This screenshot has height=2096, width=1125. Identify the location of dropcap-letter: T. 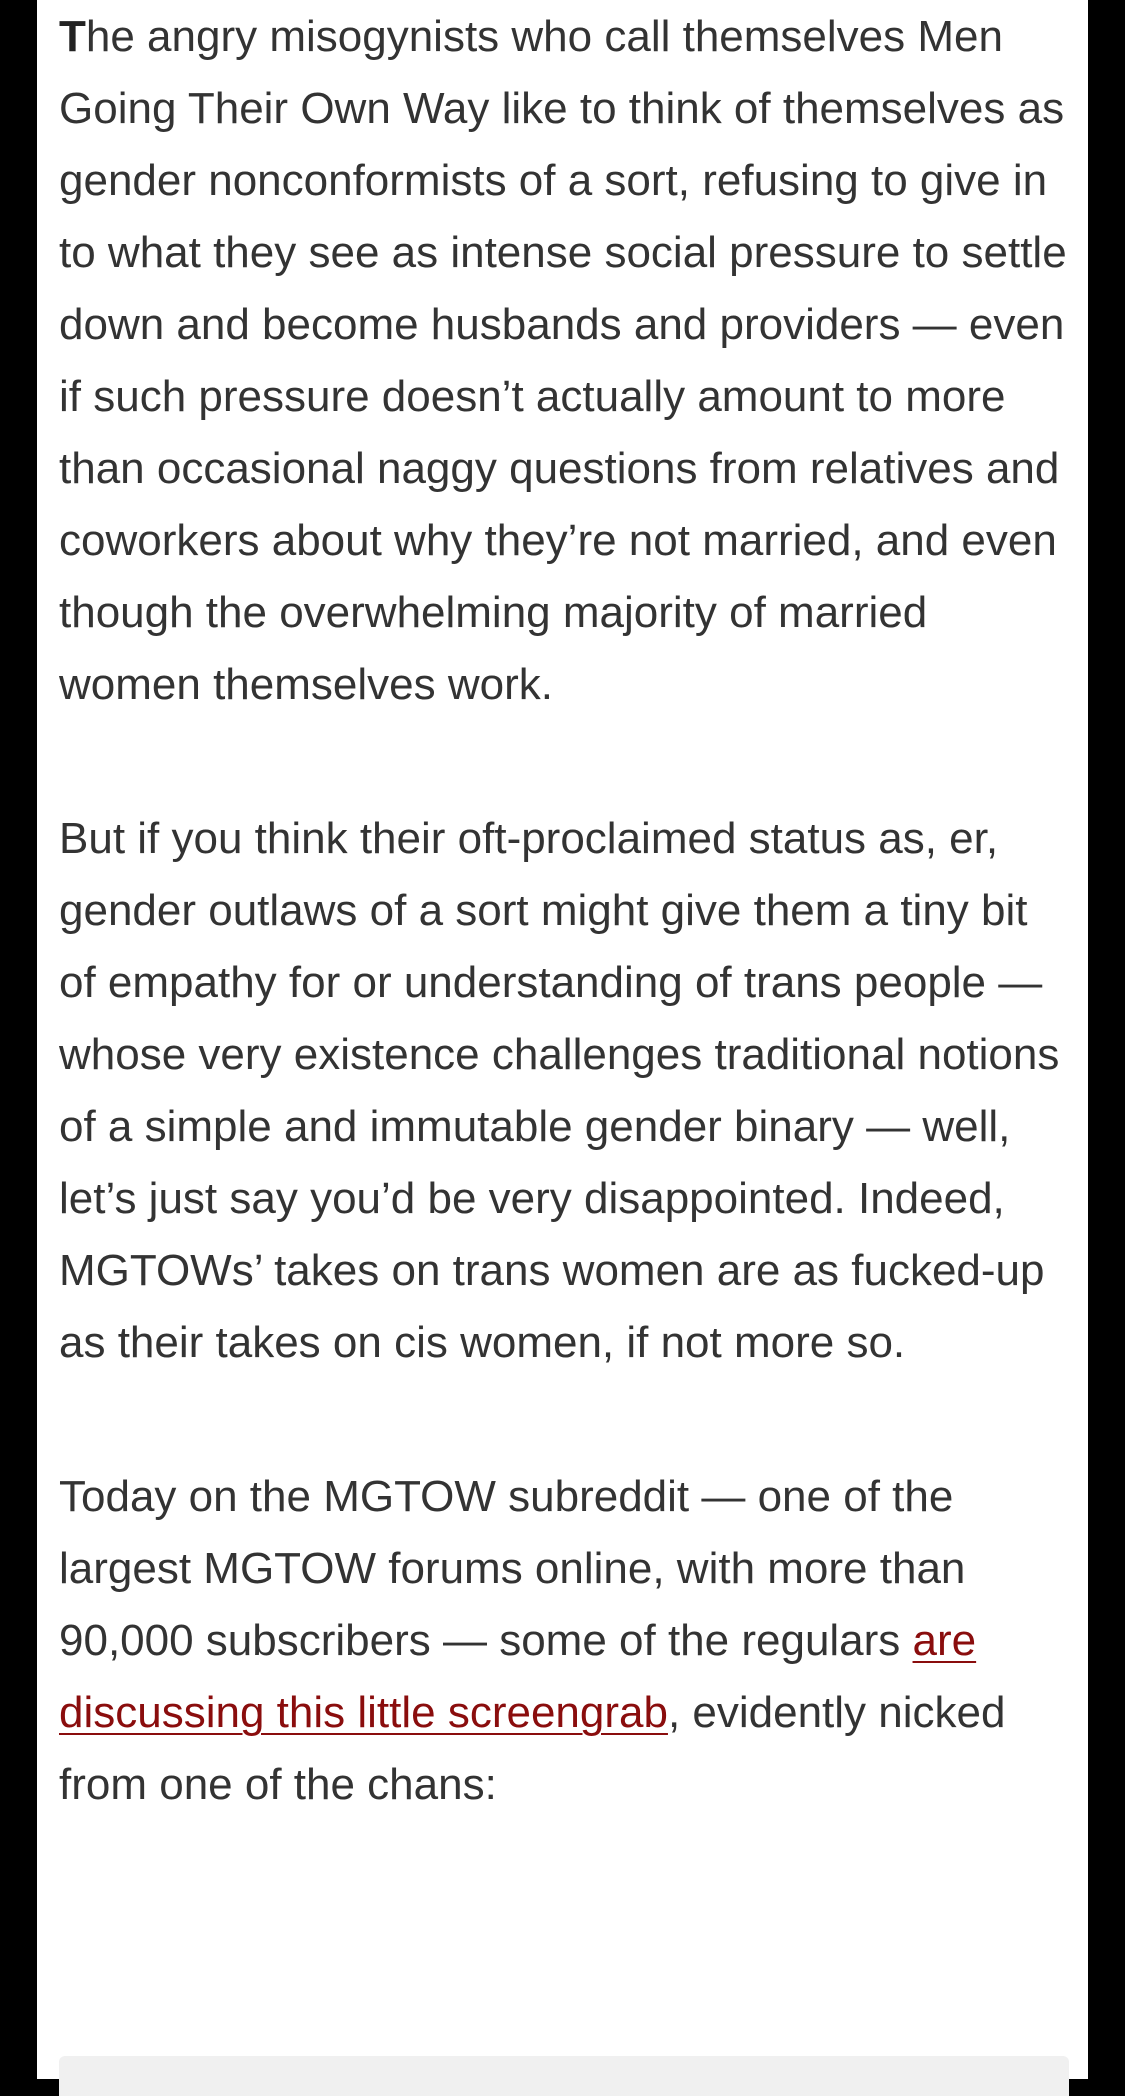
(72, 36).